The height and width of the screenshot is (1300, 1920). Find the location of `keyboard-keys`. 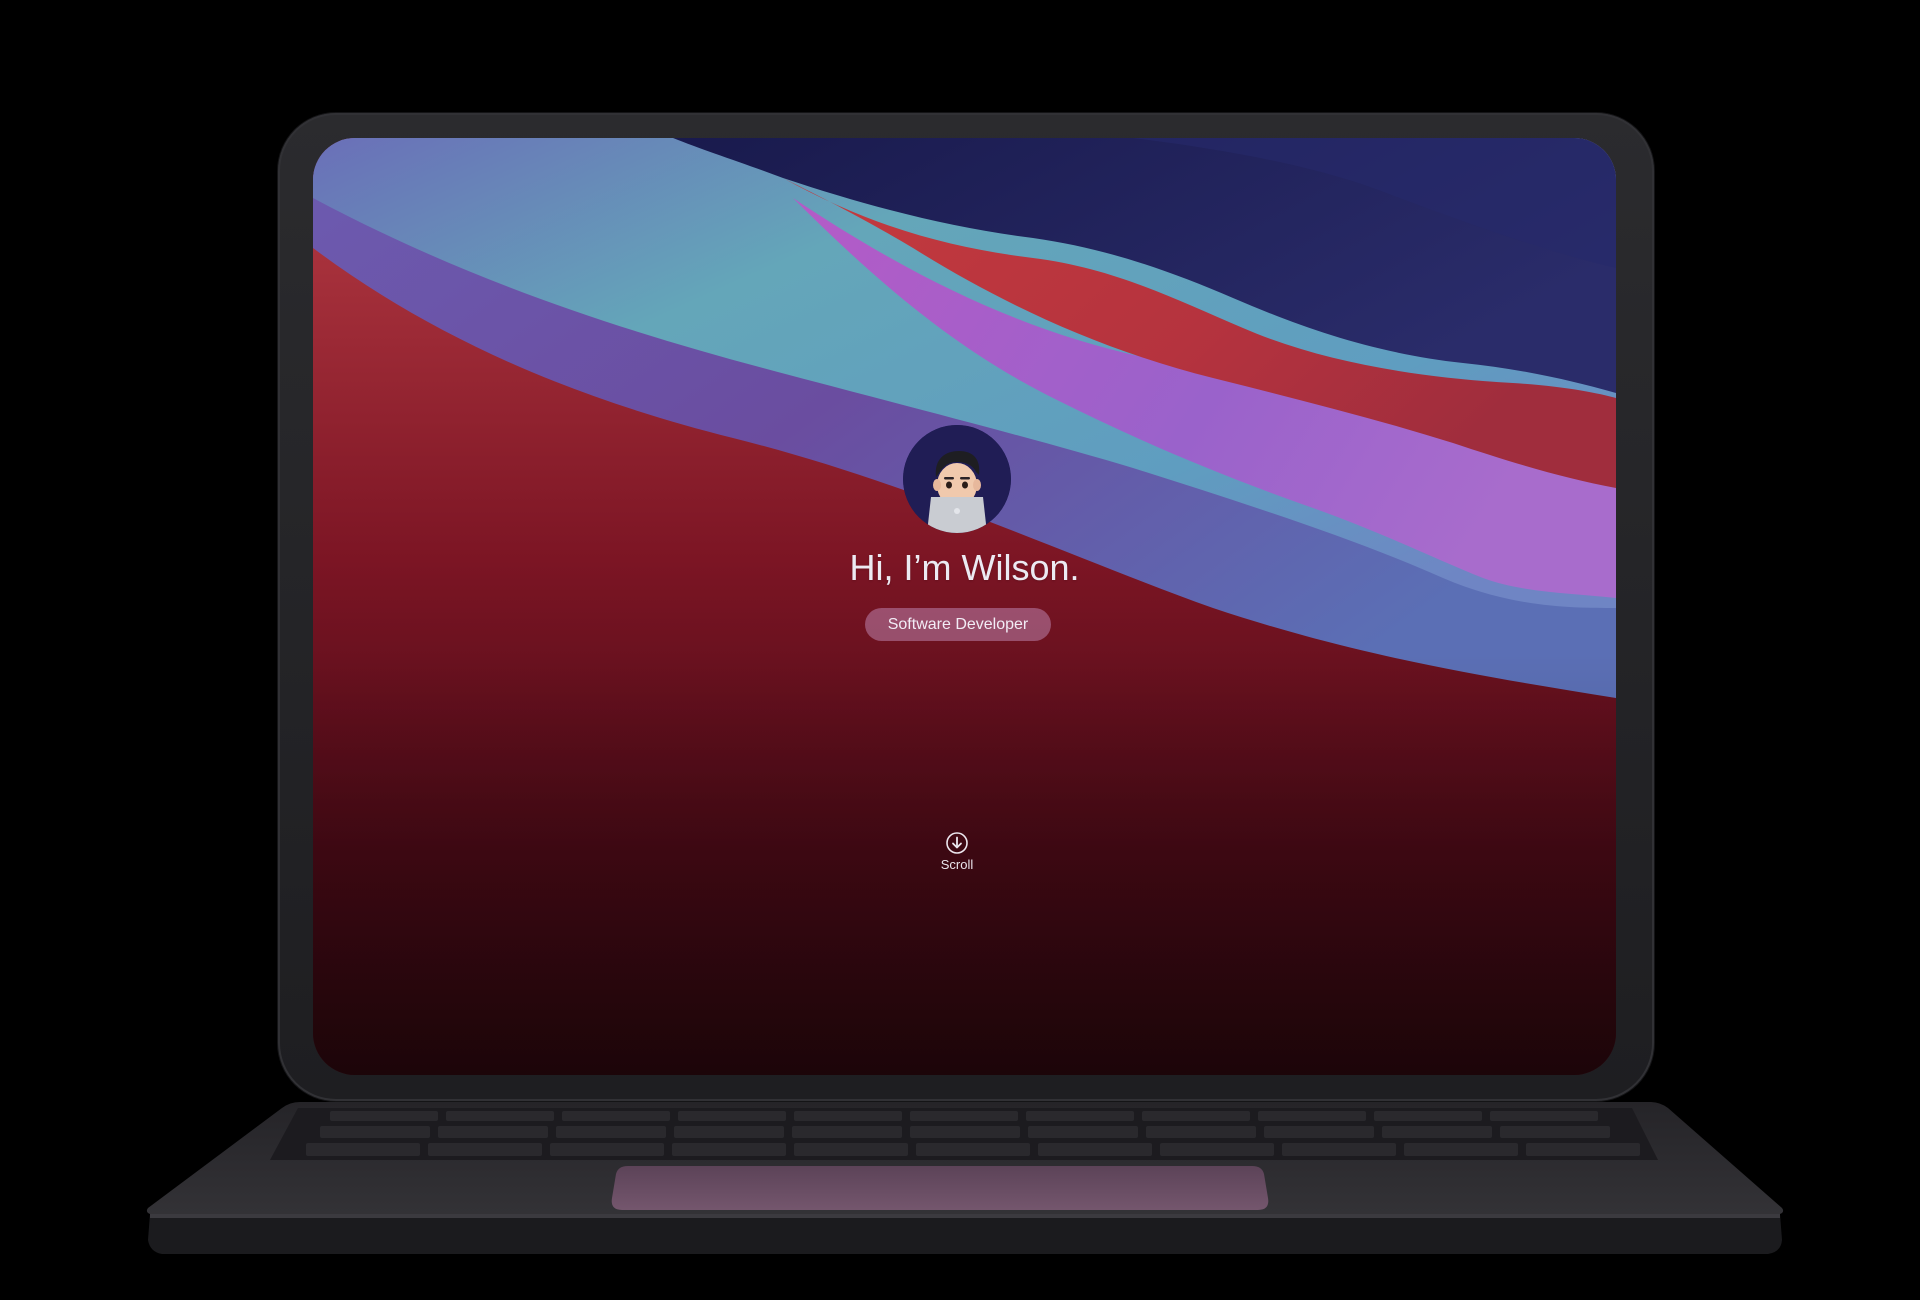

keyboard-keys is located at coordinates (973, 1133).